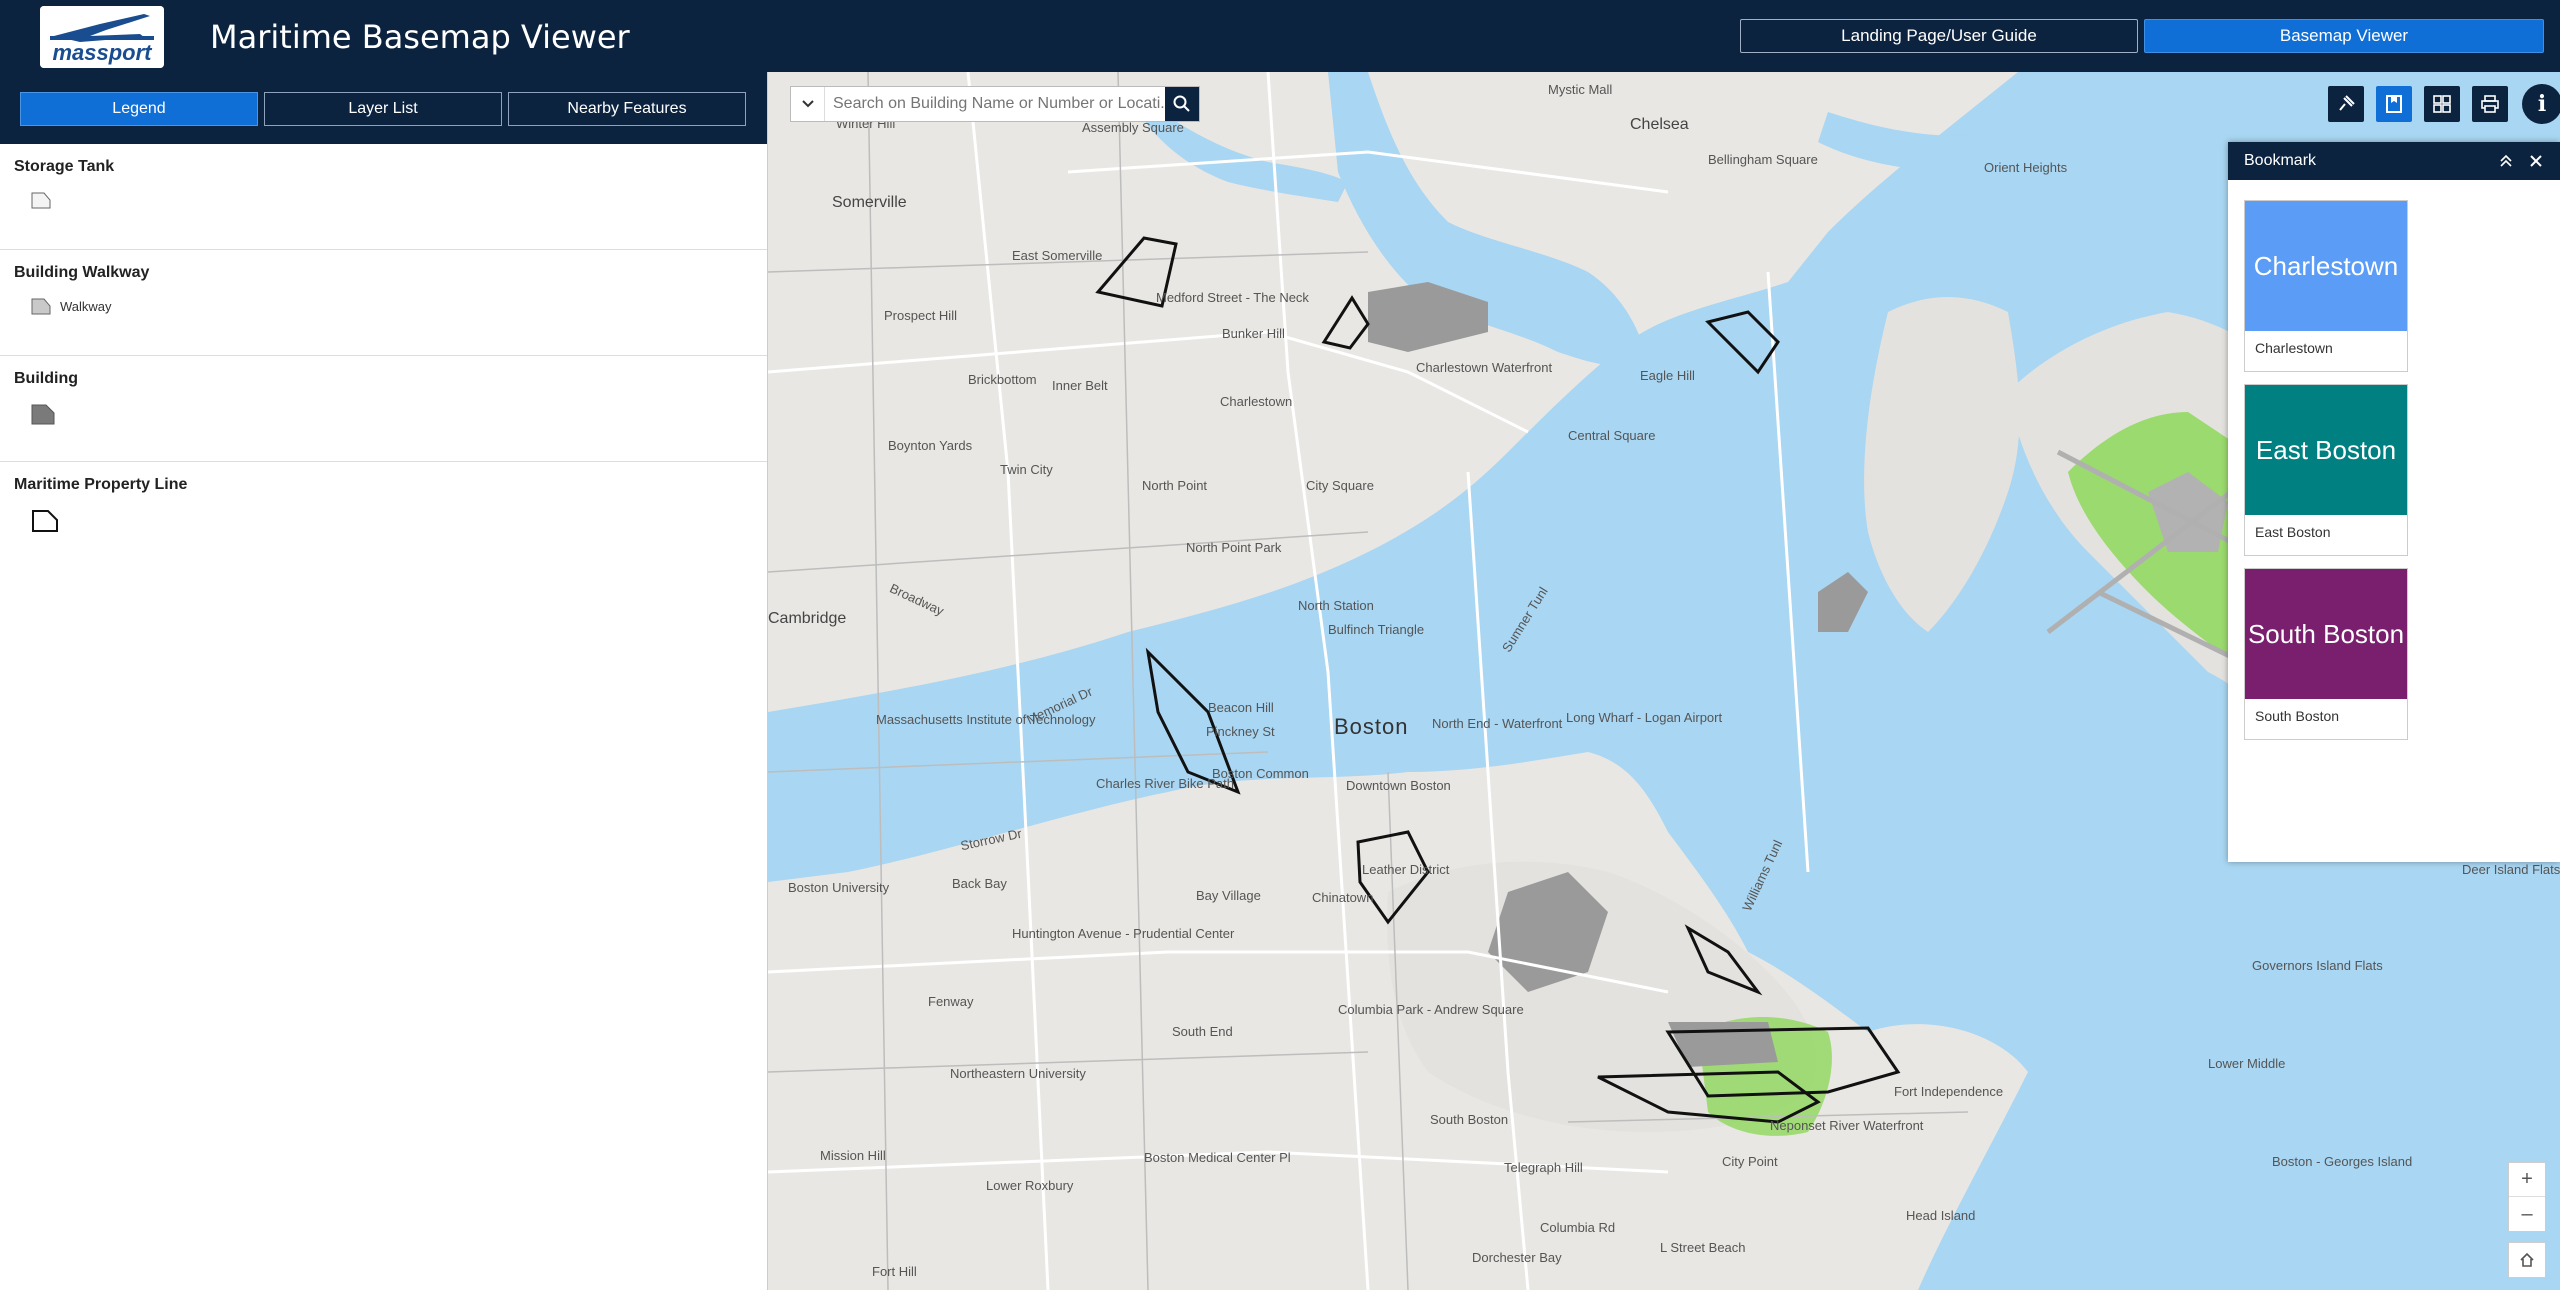  I want to click on map-label: Fort Independence, so click(1949, 1091).